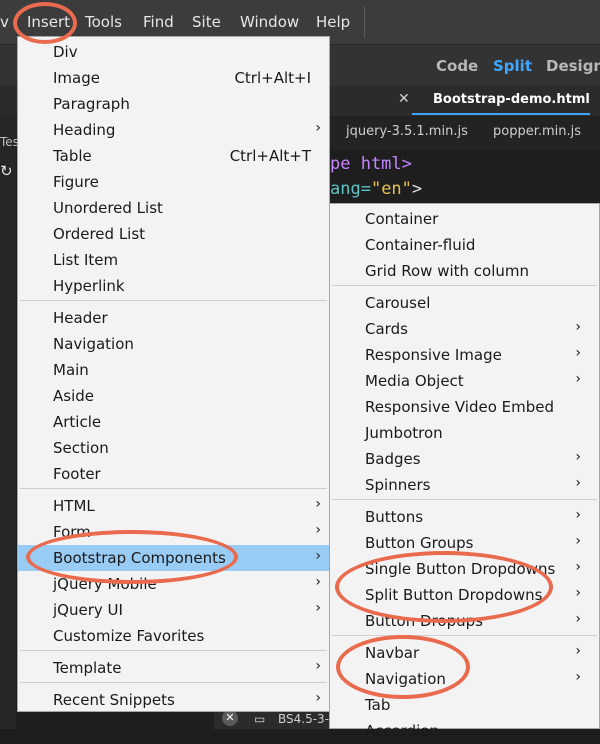 This screenshot has width=600, height=744. Describe the element at coordinates (464, 433) in the screenshot. I see `submenu-item-jumbotron: Jumbotron` at that location.